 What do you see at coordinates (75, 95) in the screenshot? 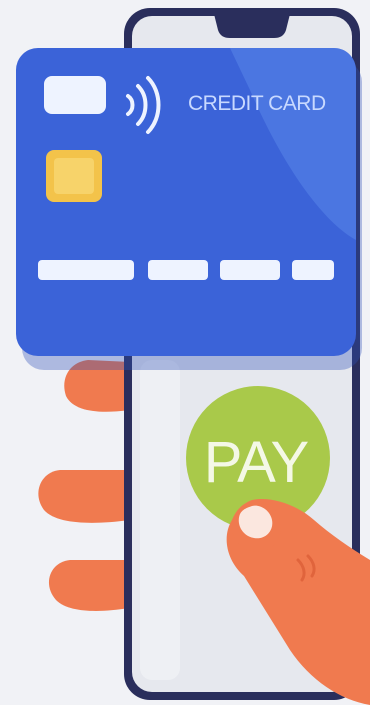
I see `card-logo-block` at bounding box center [75, 95].